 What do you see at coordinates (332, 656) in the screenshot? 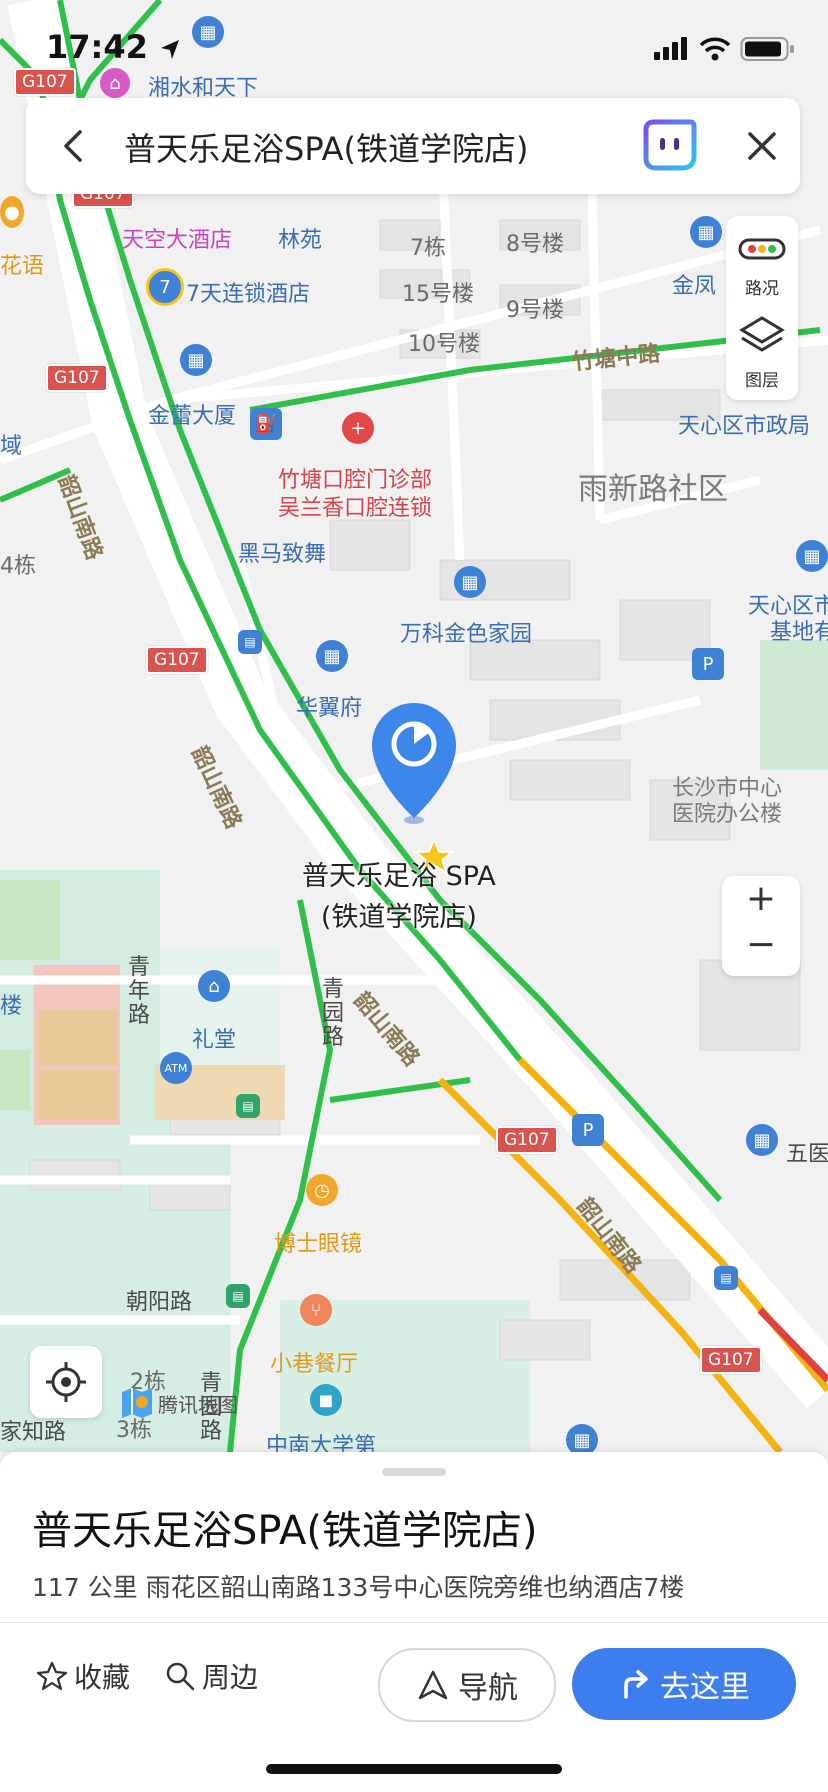
I see `apartment-icon: ▦` at bounding box center [332, 656].